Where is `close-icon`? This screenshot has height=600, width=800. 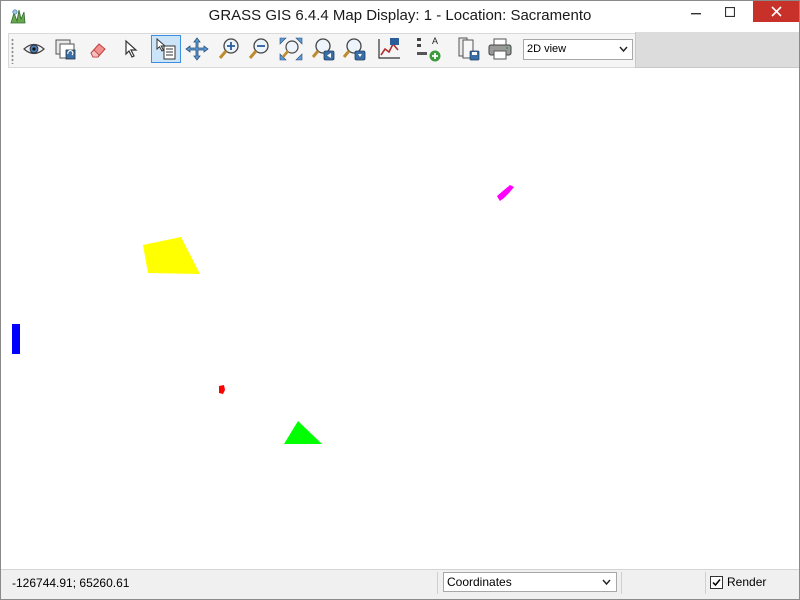
close-icon is located at coordinates (776, 11).